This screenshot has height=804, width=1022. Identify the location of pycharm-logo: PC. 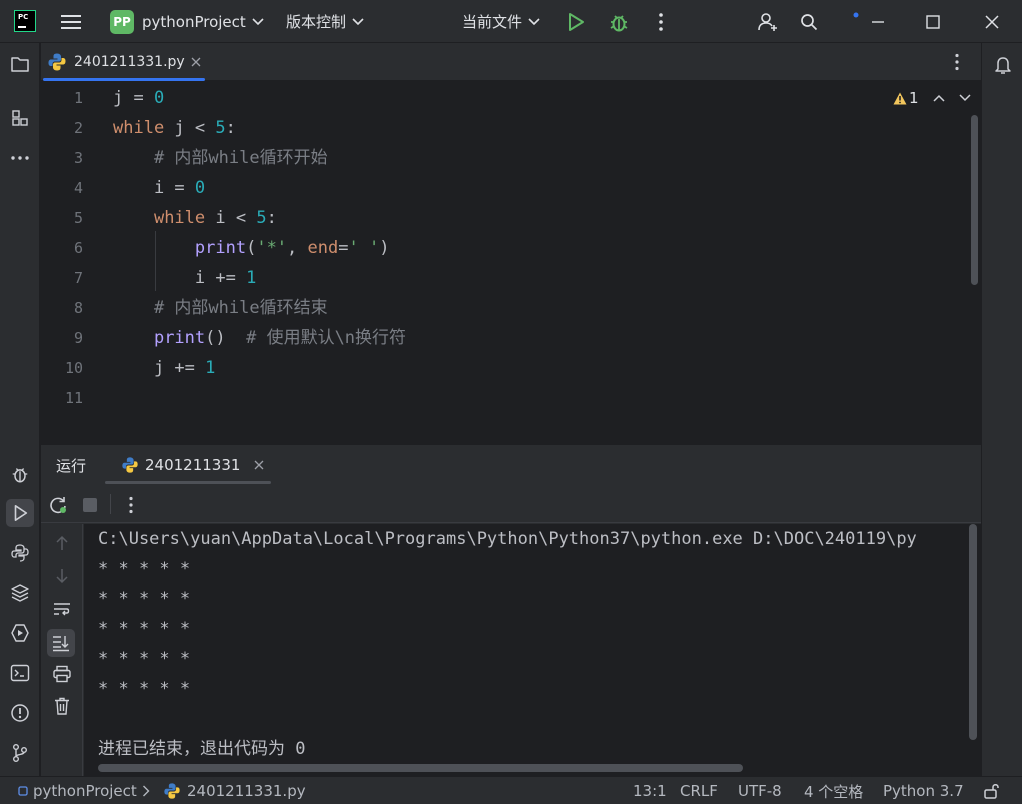
(25, 21).